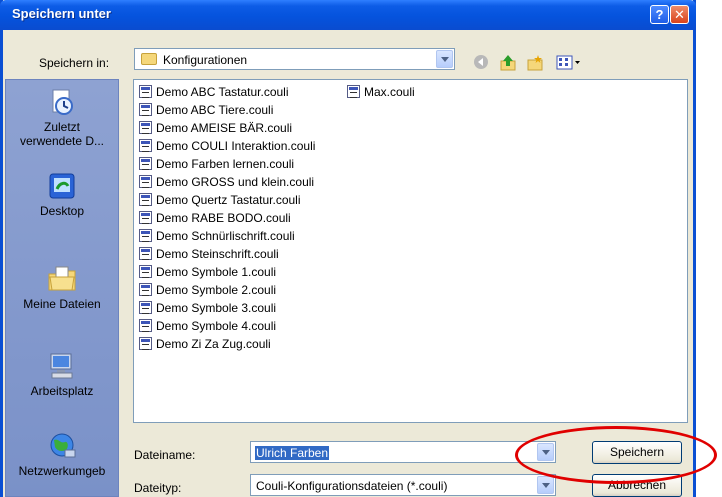  What do you see at coordinates (223, 218) in the screenshot?
I see `file-name: Demo RABE BODO.couli` at bounding box center [223, 218].